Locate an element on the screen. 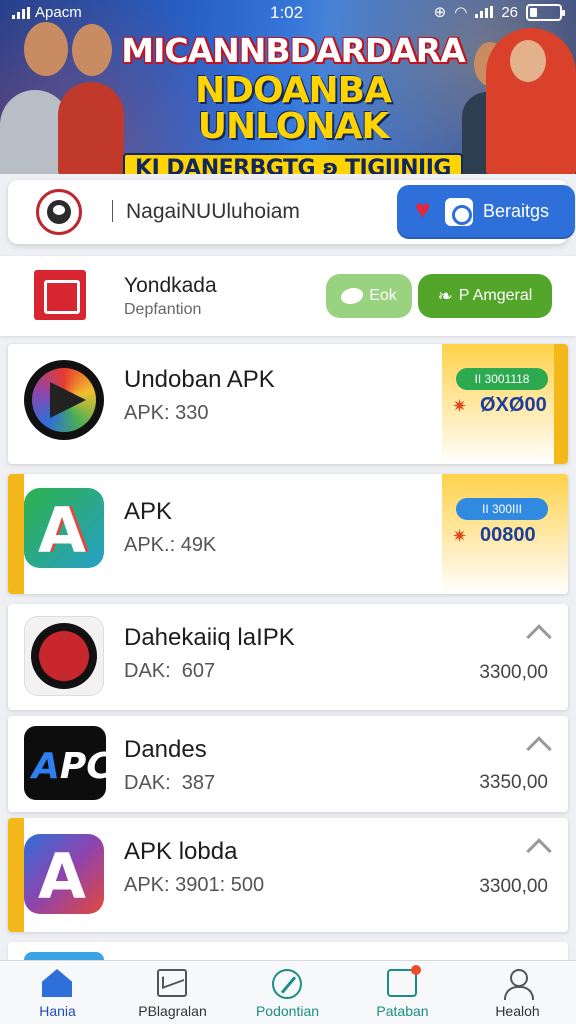 The width and height of the screenshot is (576, 1024). badge-value: ØXØ00 is located at coordinates (513, 405).